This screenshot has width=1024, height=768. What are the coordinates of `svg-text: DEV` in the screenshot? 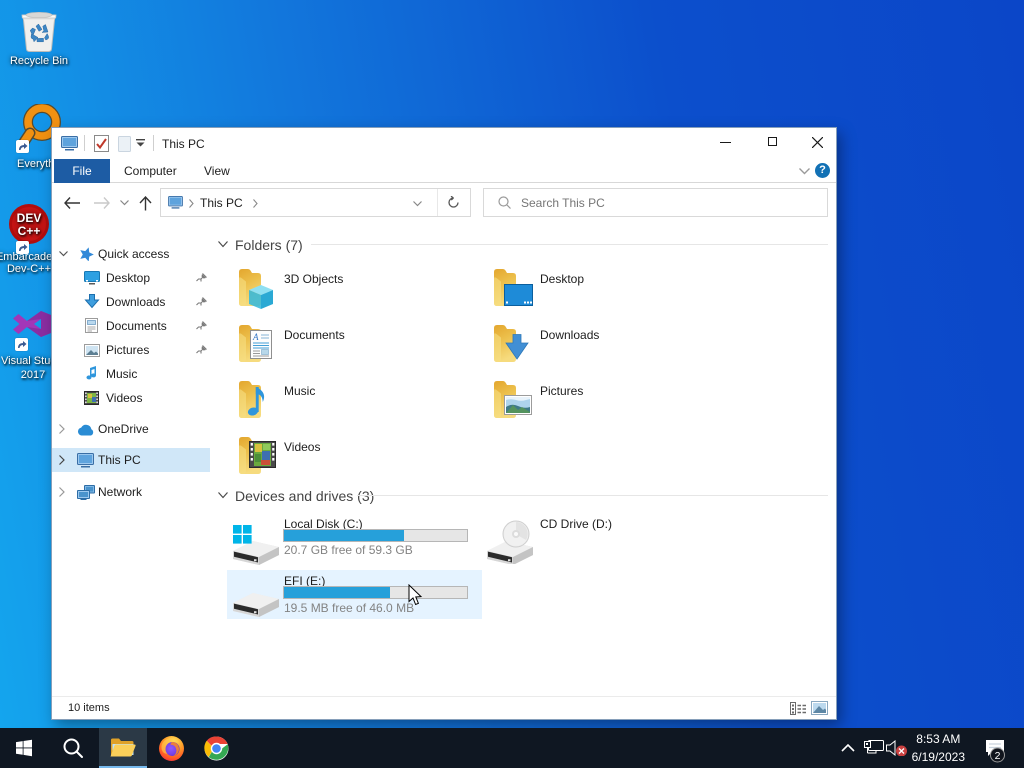 It's located at (29, 218).